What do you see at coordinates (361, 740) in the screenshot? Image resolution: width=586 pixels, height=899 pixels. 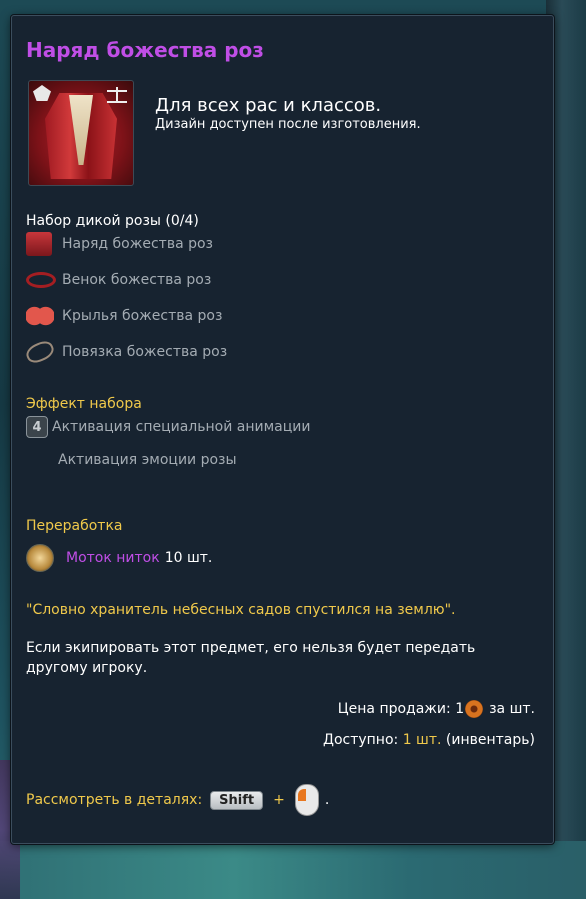 I see `availability-label: Доступно:` at bounding box center [361, 740].